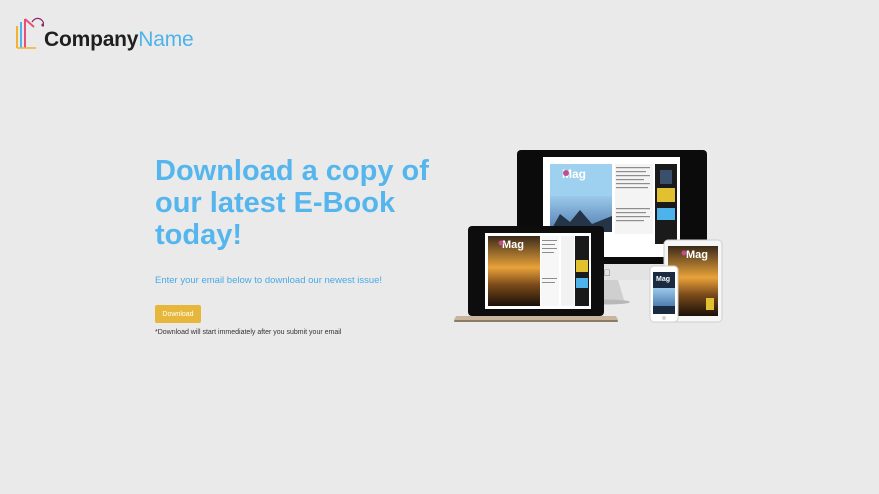 The image size is (879, 494). Describe the element at coordinates (91, 39) in the screenshot. I see `logo-company: Company` at that location.